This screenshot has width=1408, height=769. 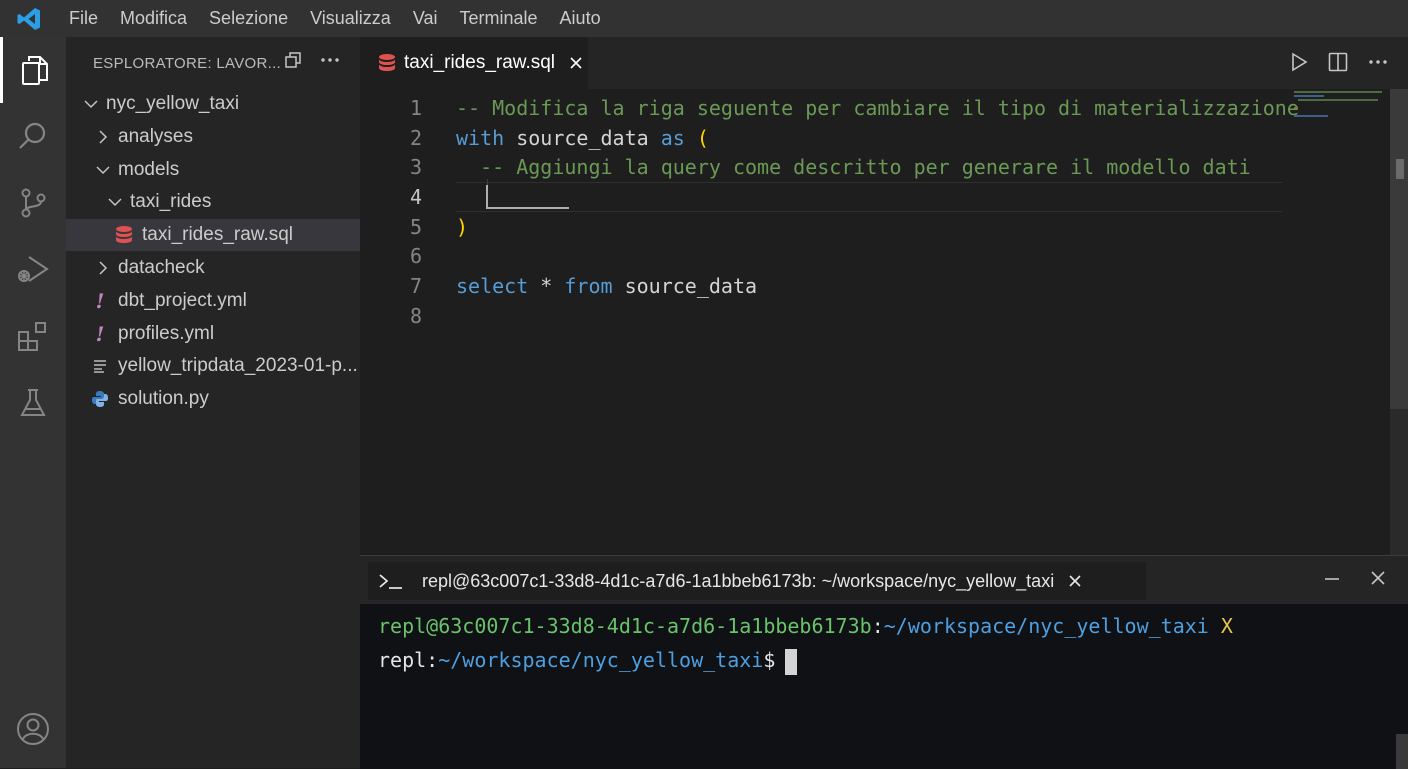 What do you see at coordinates (218, 234) in the screenshot?
I see `tree-label: taxi_rides_raw.sql` at bounding box center [218, 234].